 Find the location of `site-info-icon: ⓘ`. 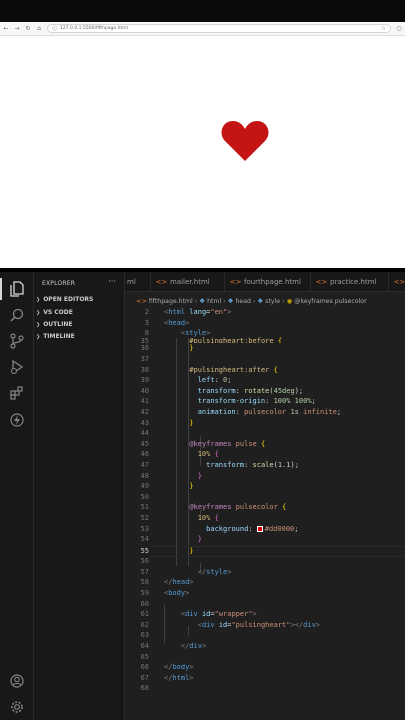

site-info-icon: ⓘ is located at coordinates (54, 28).